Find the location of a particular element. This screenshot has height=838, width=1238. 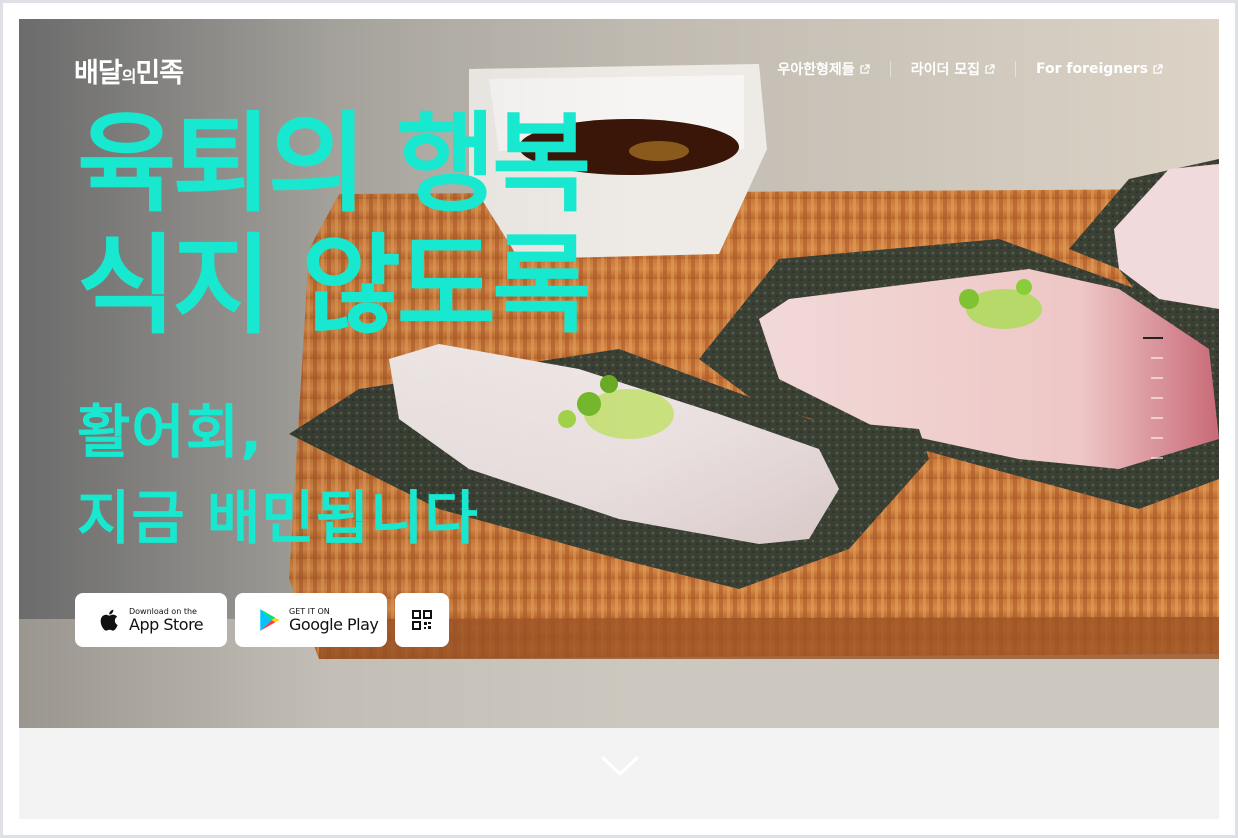

nav-link-label: 우아한형제들 is located at coordinates (816, 70).